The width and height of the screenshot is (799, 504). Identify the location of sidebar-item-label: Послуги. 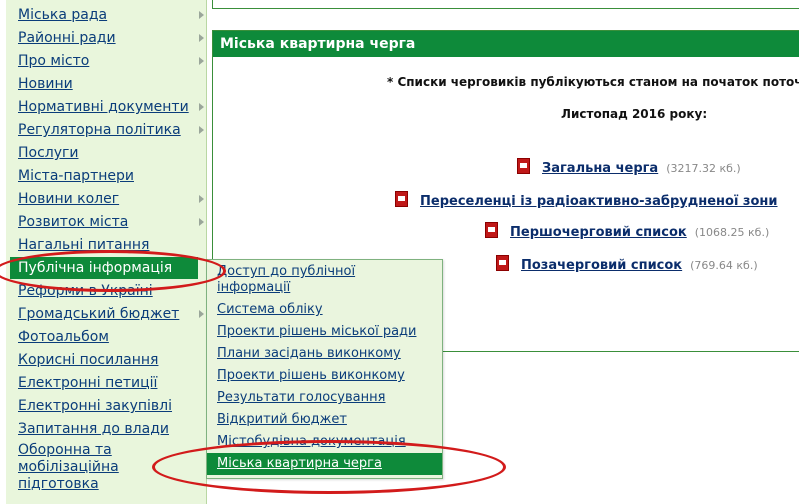
(48, 153).